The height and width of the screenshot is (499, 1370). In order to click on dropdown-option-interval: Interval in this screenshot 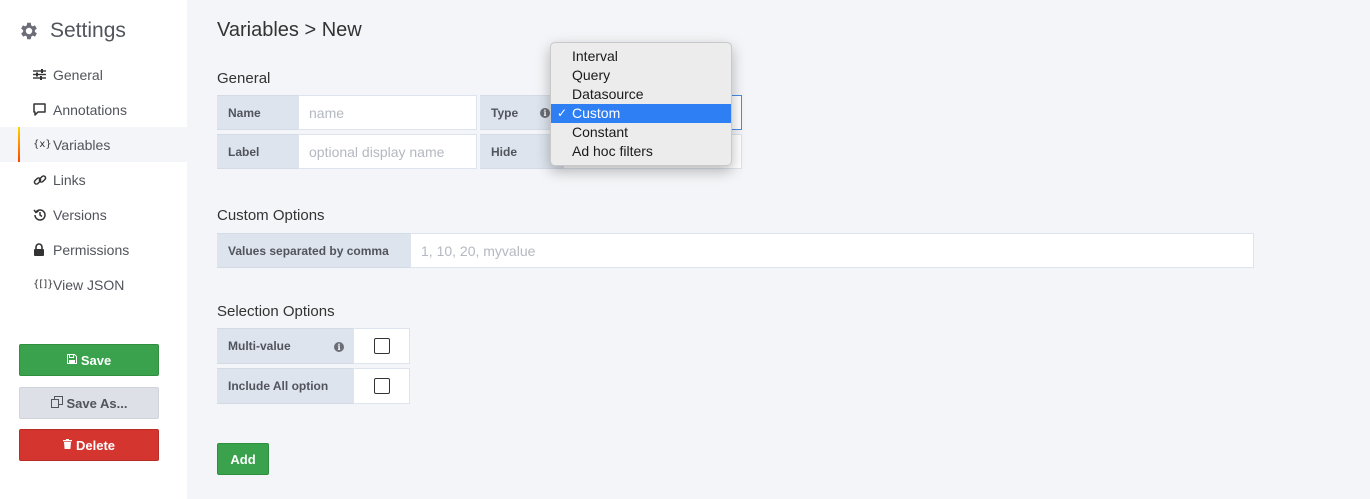, I will do `click(641, 56)`.